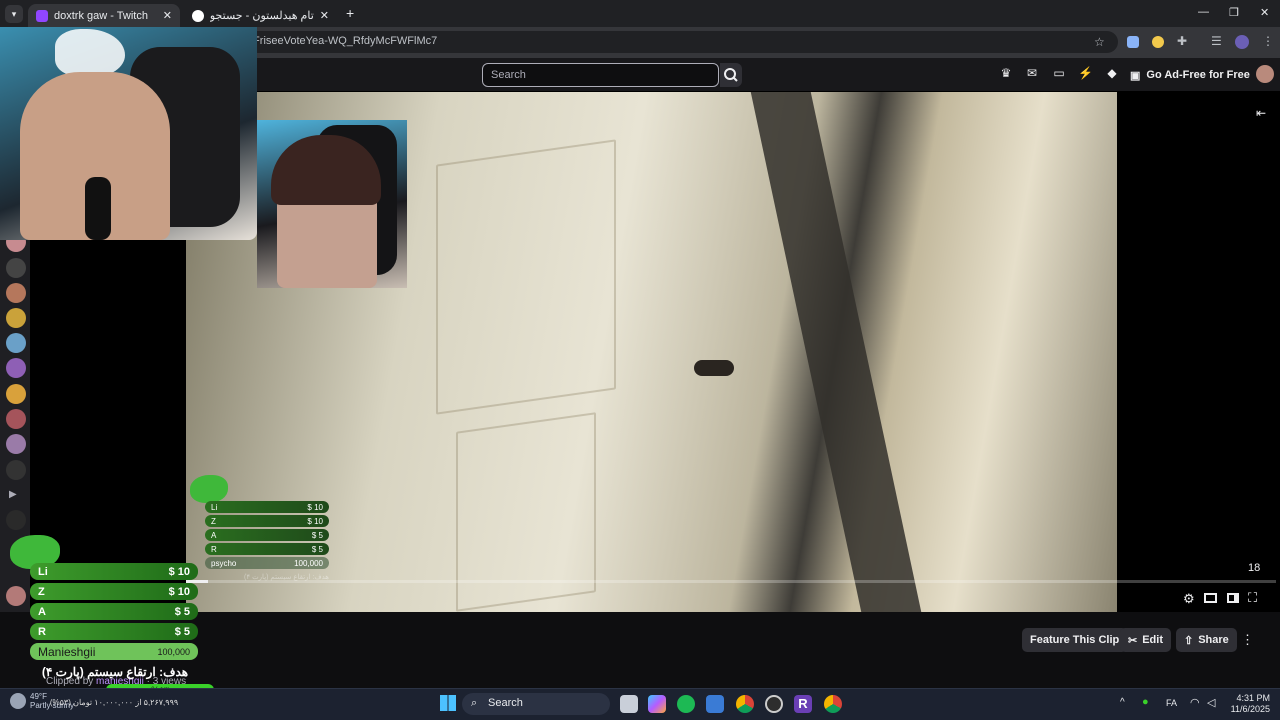 The height and width of the screenshot is (720, 1280). What do you see at coordinates (41, 591) in the screenshot?
I see `goal-label: Z` at bounding box center [41, 591].